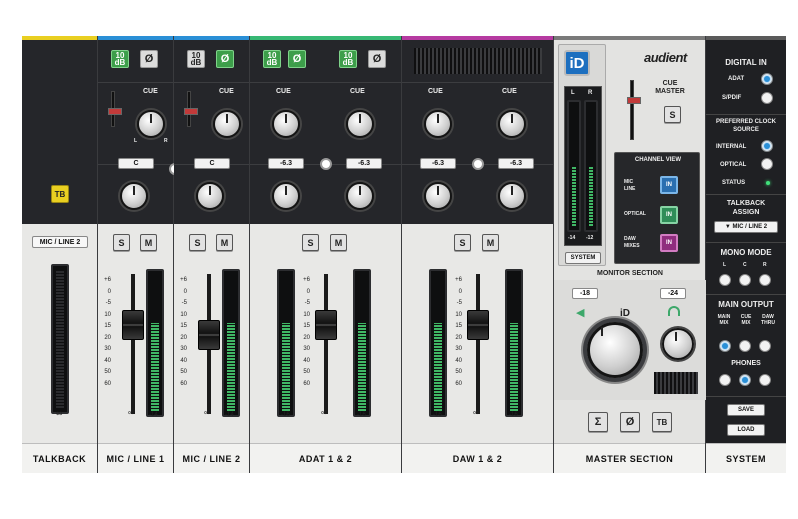 The width and height of the screenshot is (798, 519). Describe the element at coordinates (209, 335) in the screenshot. I see `mic2-fader` at that location.